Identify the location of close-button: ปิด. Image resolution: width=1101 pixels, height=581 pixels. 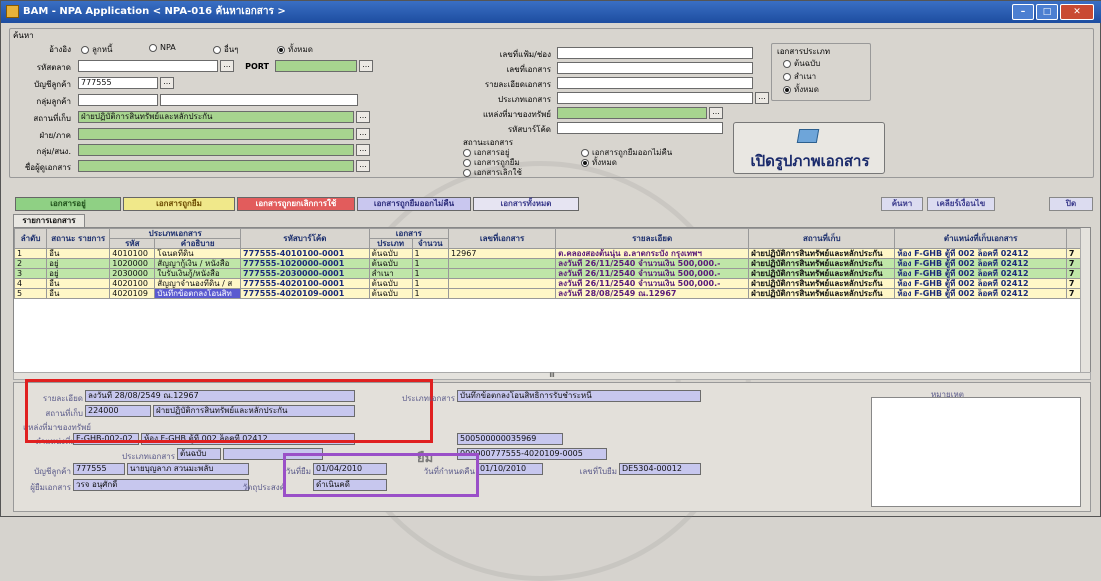
(1071, 204).